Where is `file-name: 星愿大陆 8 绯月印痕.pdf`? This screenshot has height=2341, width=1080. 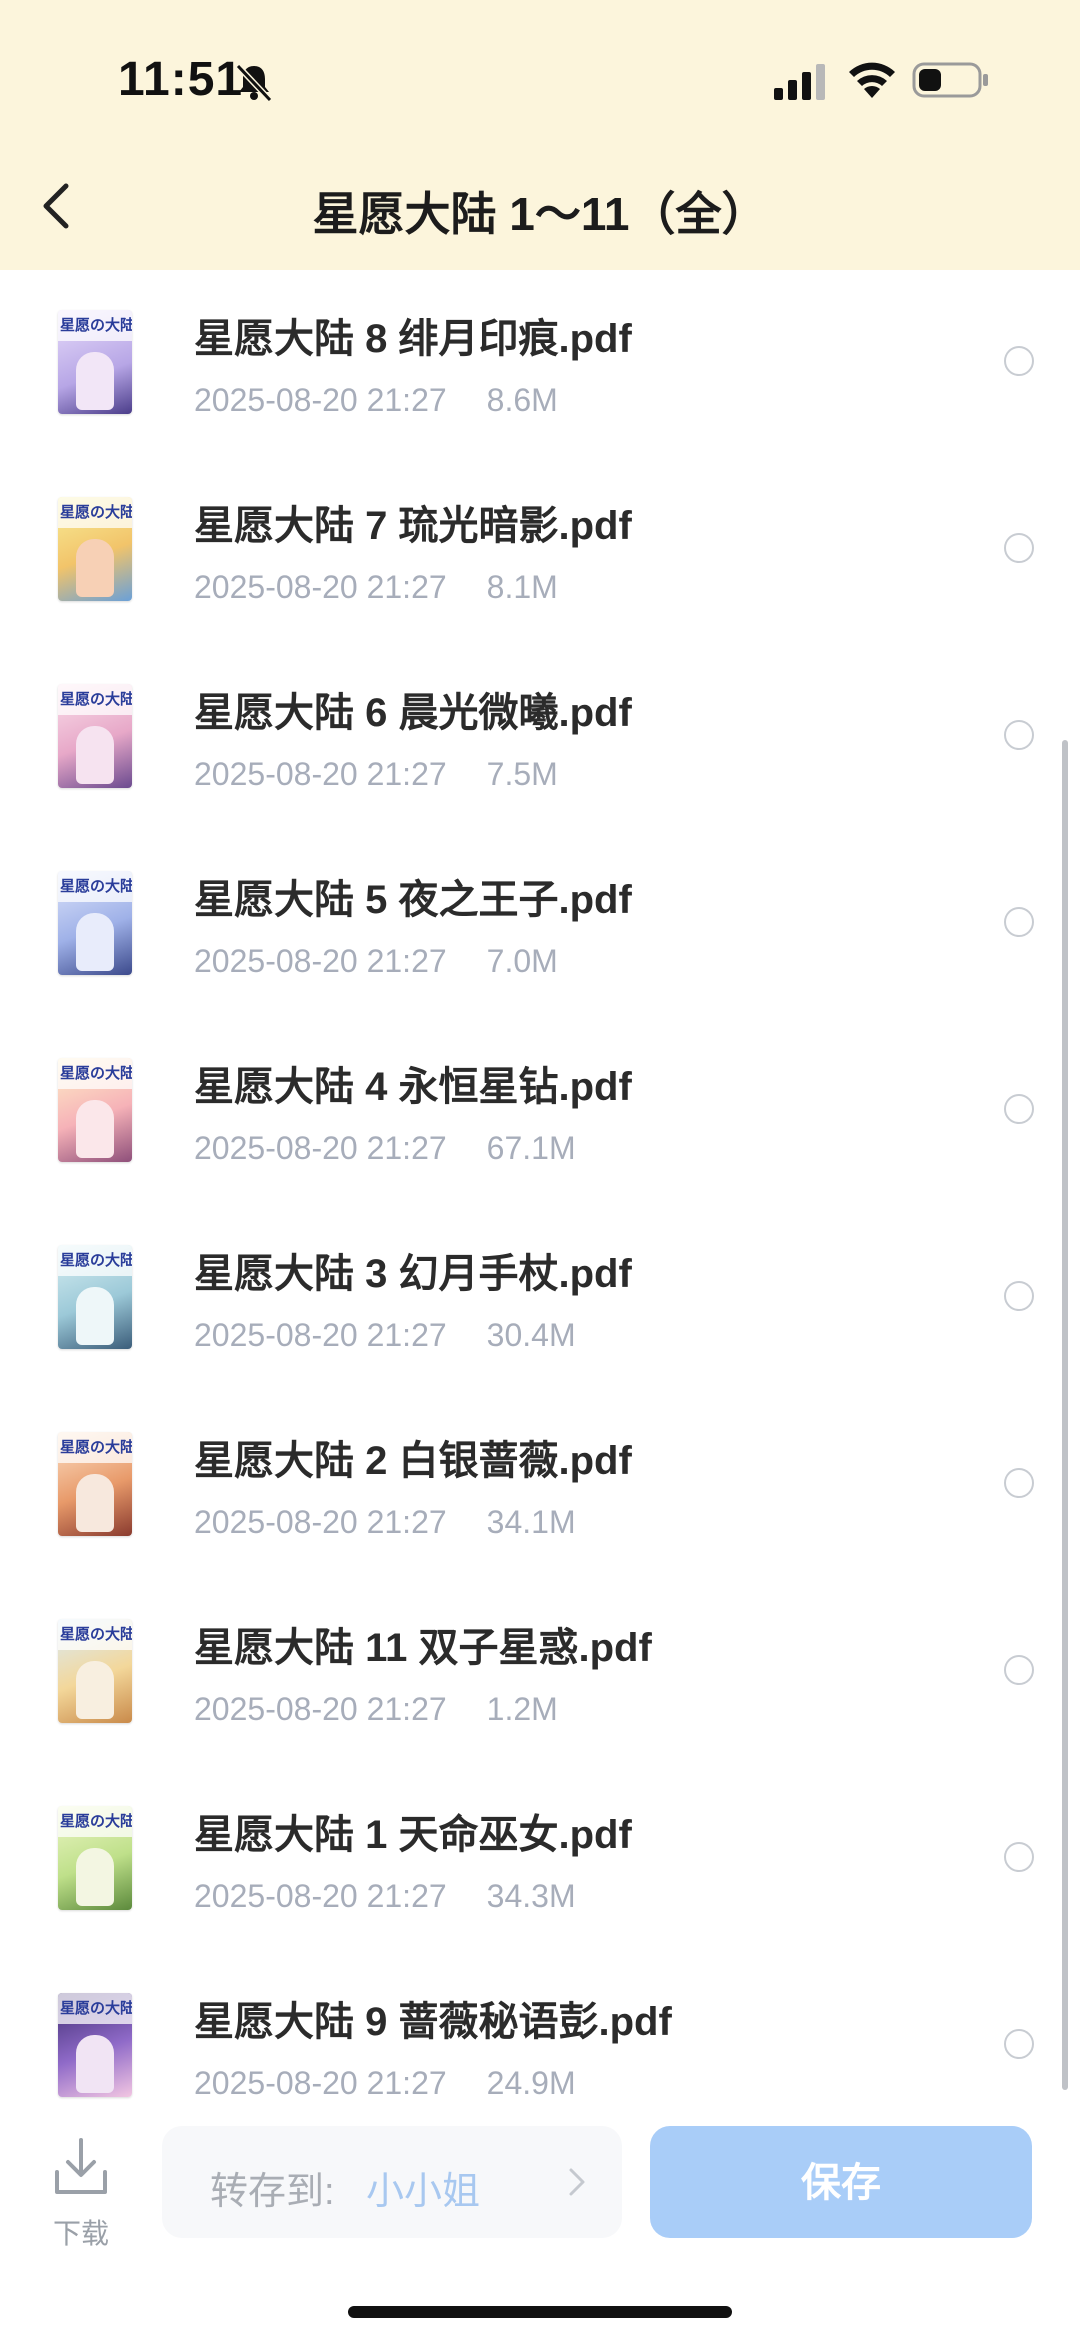
file-name: 星愿大陆 8 绯月印痕.pdf is located at coordinates (413, 339).